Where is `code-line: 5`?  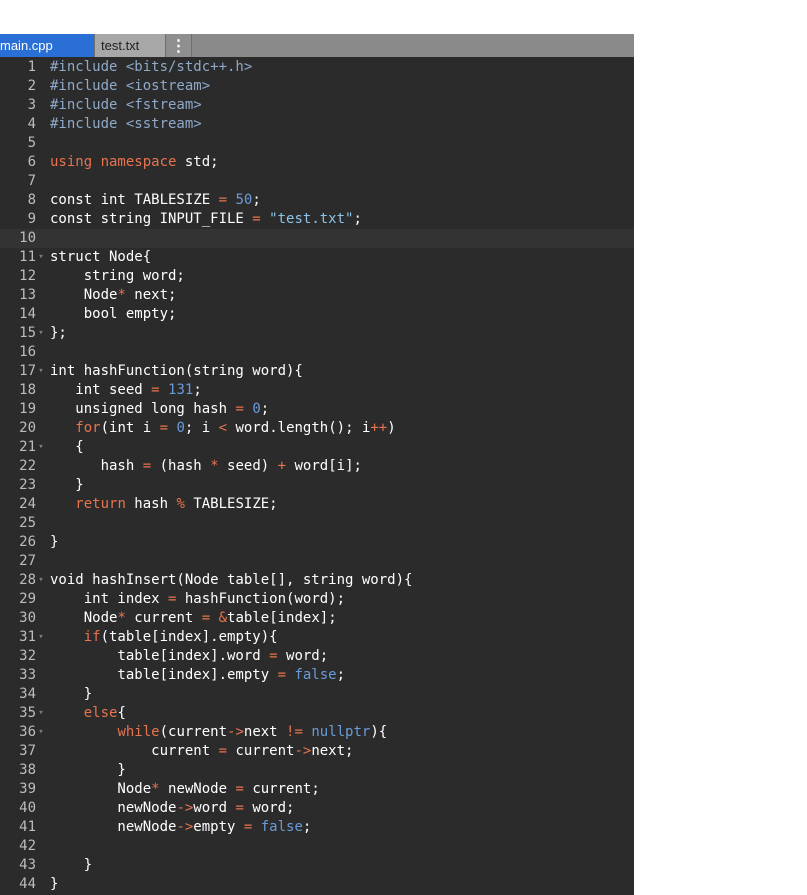
code-line: 5 is located at coordinates (317, 143).